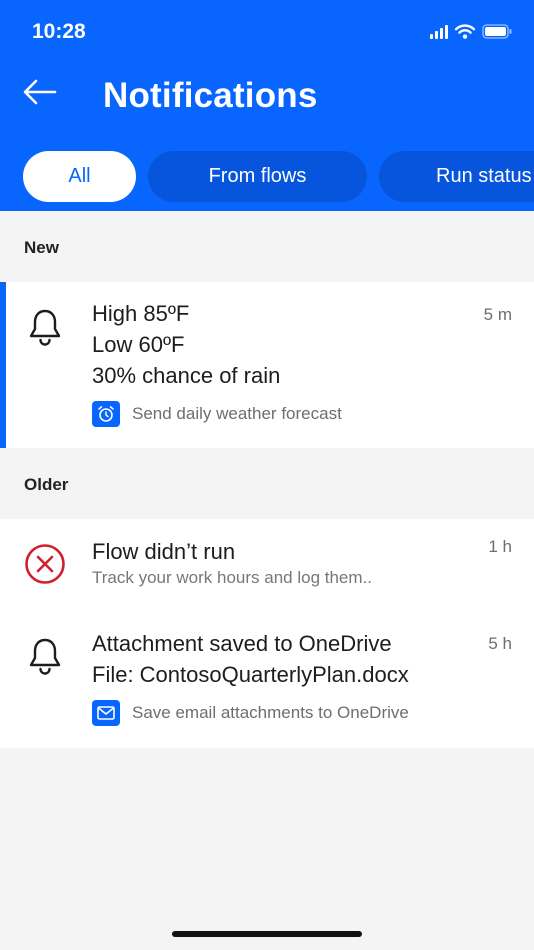  I want to click on flow-source: Save email attachments to OneDrive, so click(283, 713).